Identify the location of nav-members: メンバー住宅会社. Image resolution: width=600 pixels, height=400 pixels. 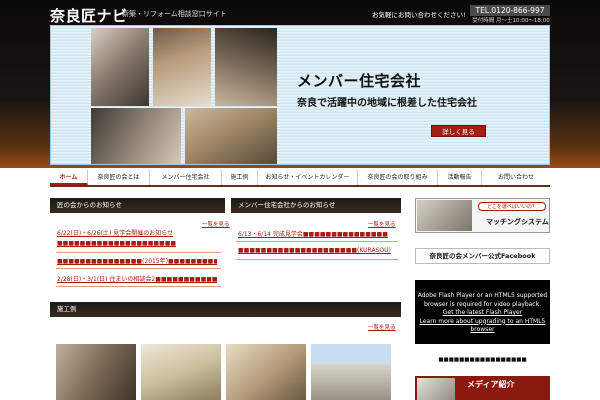
(186, 177).